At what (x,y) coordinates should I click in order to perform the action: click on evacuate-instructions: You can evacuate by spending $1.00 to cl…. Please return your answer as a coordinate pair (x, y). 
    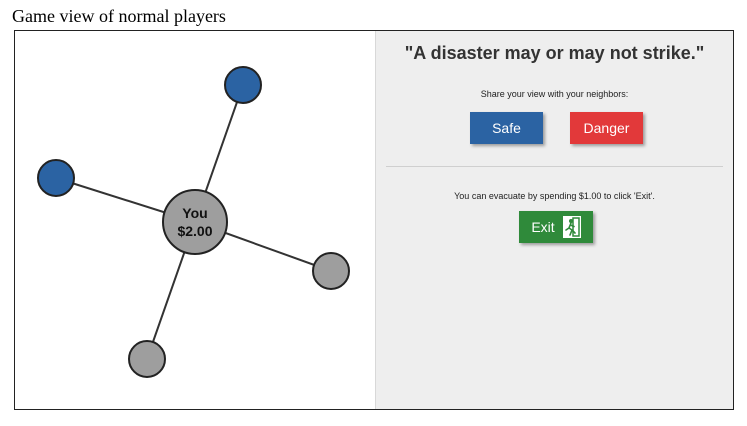
    Looking at the image, I should click on (554, 196).